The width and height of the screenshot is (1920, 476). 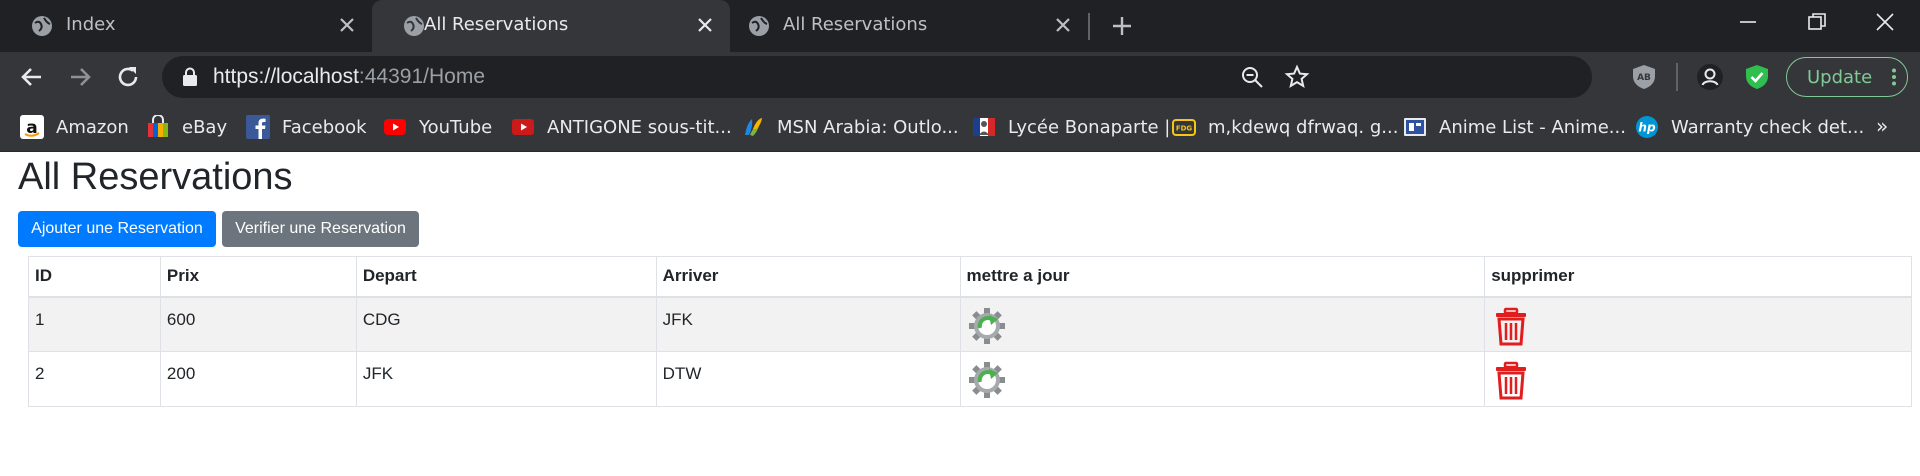 I want to click on back-icon, so click(x=32, y=77).